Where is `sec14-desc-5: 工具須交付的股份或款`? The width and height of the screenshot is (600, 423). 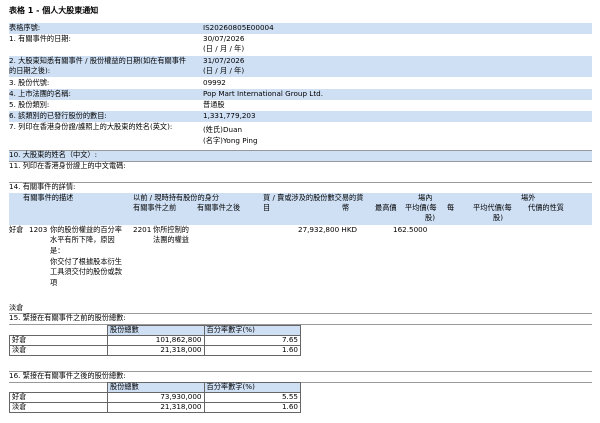 sec14-desc-5: 工具須交付的股份或款 is located at coordinates (86, 271).